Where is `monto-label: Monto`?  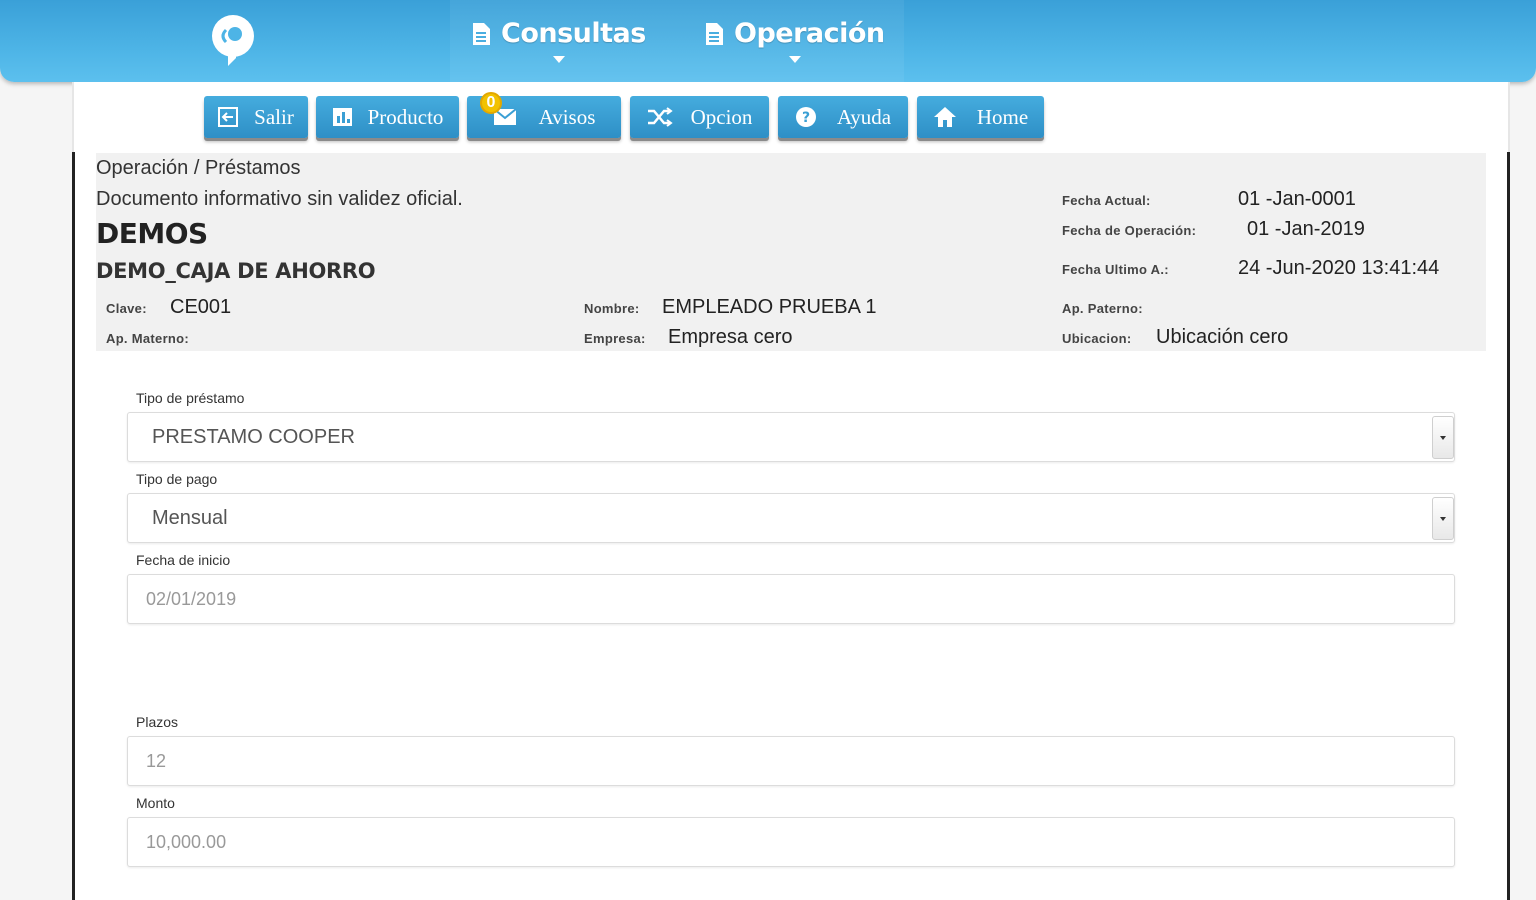
monto-label: Monto is located at coordinates (155, 803).